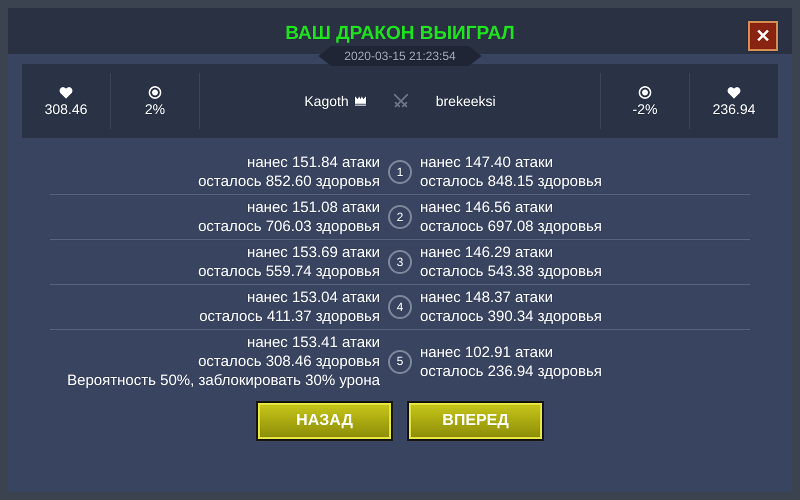  What do you see at coordinates (487, 162) in the screenshot?
I see `round-stat: нанес 147.40 атаки` at bounding box center [487, 162].